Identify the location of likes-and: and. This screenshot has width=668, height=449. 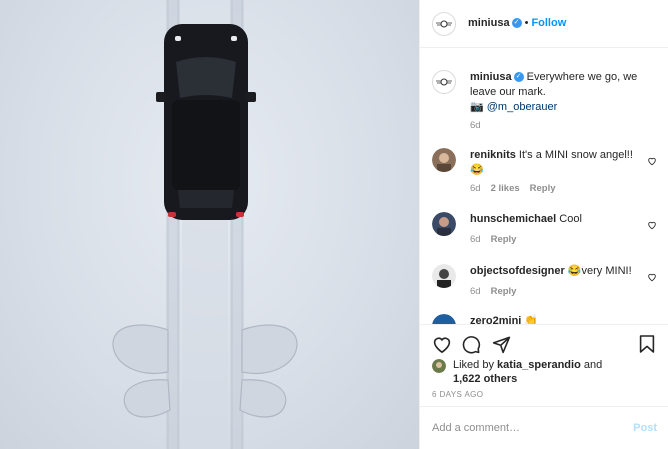
(593, 365).